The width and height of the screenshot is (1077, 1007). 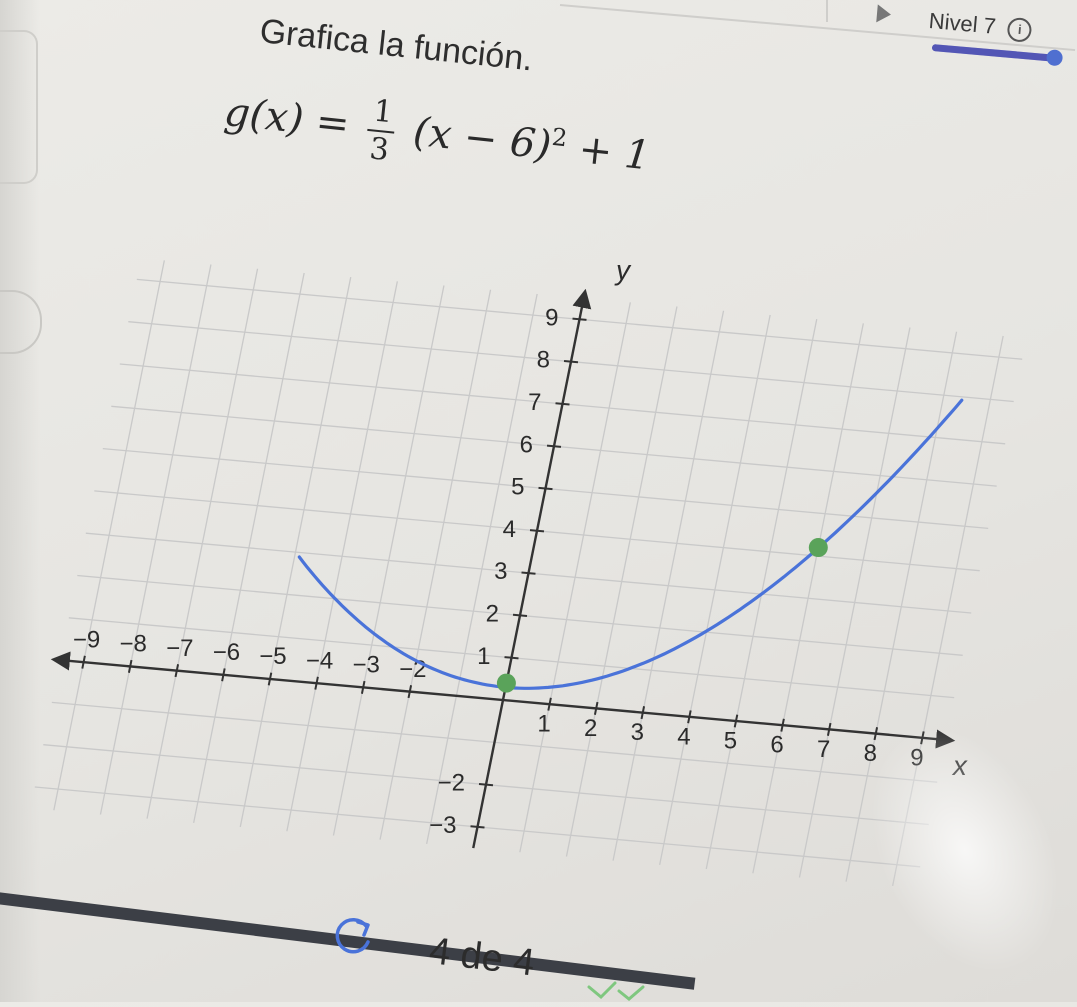 What do you see at coordinates (590, 728) in the screenshot?
I see `x-tick-label: 2` at bounding box center [590, 728].